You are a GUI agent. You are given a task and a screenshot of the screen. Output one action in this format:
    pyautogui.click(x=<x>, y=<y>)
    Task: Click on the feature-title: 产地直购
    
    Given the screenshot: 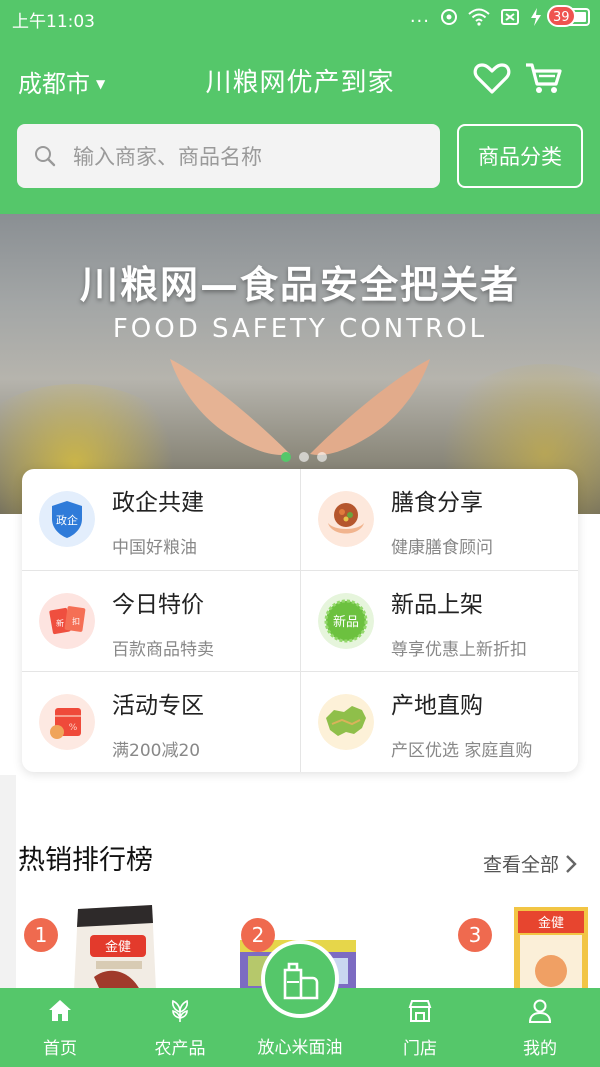 What is the action you would take?
    pyautogui.click(x=437, y=706)
    